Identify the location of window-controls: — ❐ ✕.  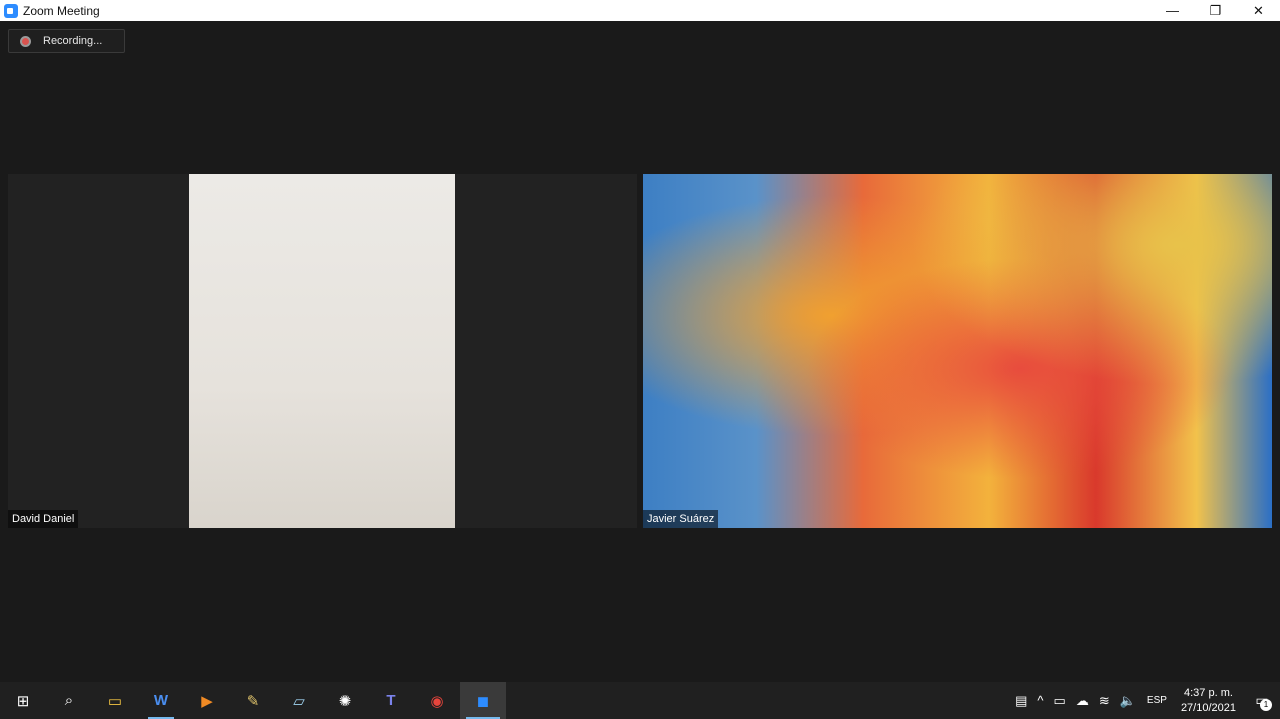
(1215, 10).